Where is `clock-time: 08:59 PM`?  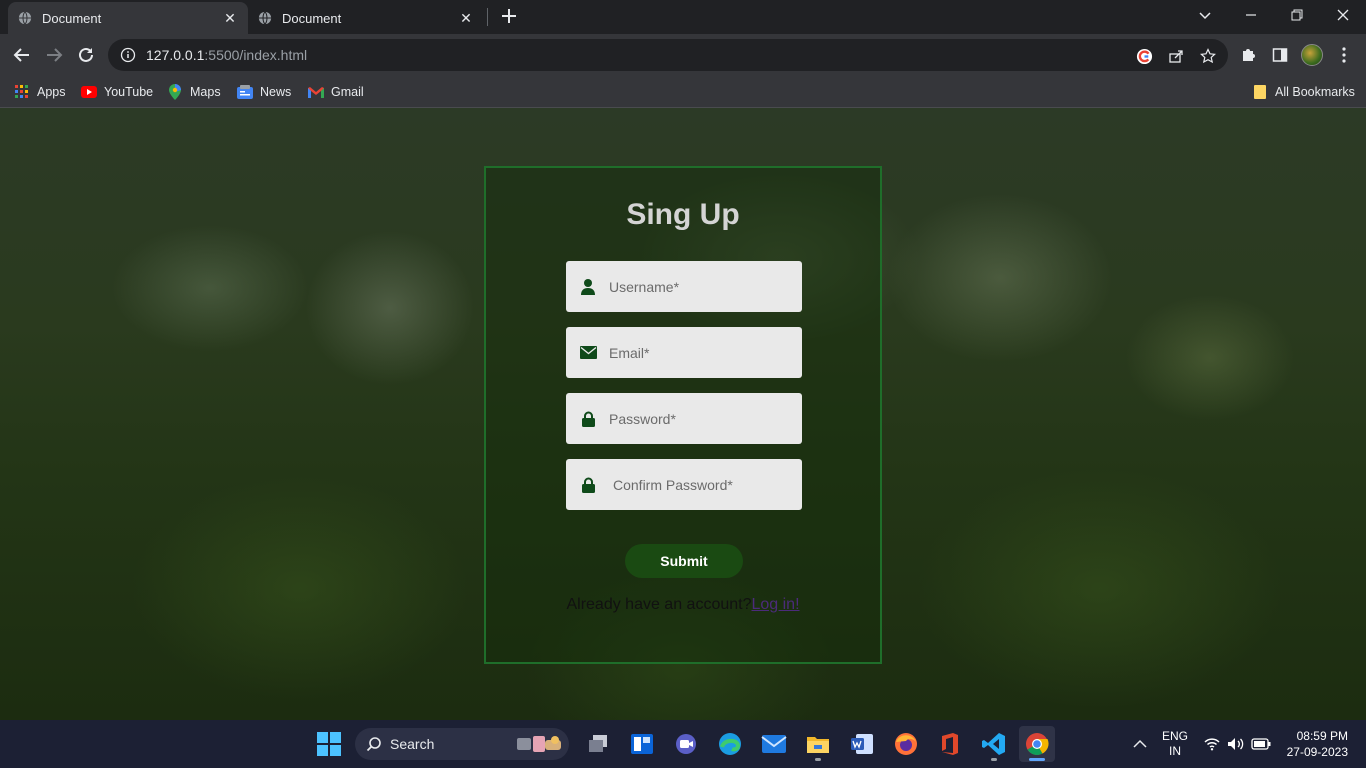 clock-time: 08:59 PM is located at coordinates (1322, 736).